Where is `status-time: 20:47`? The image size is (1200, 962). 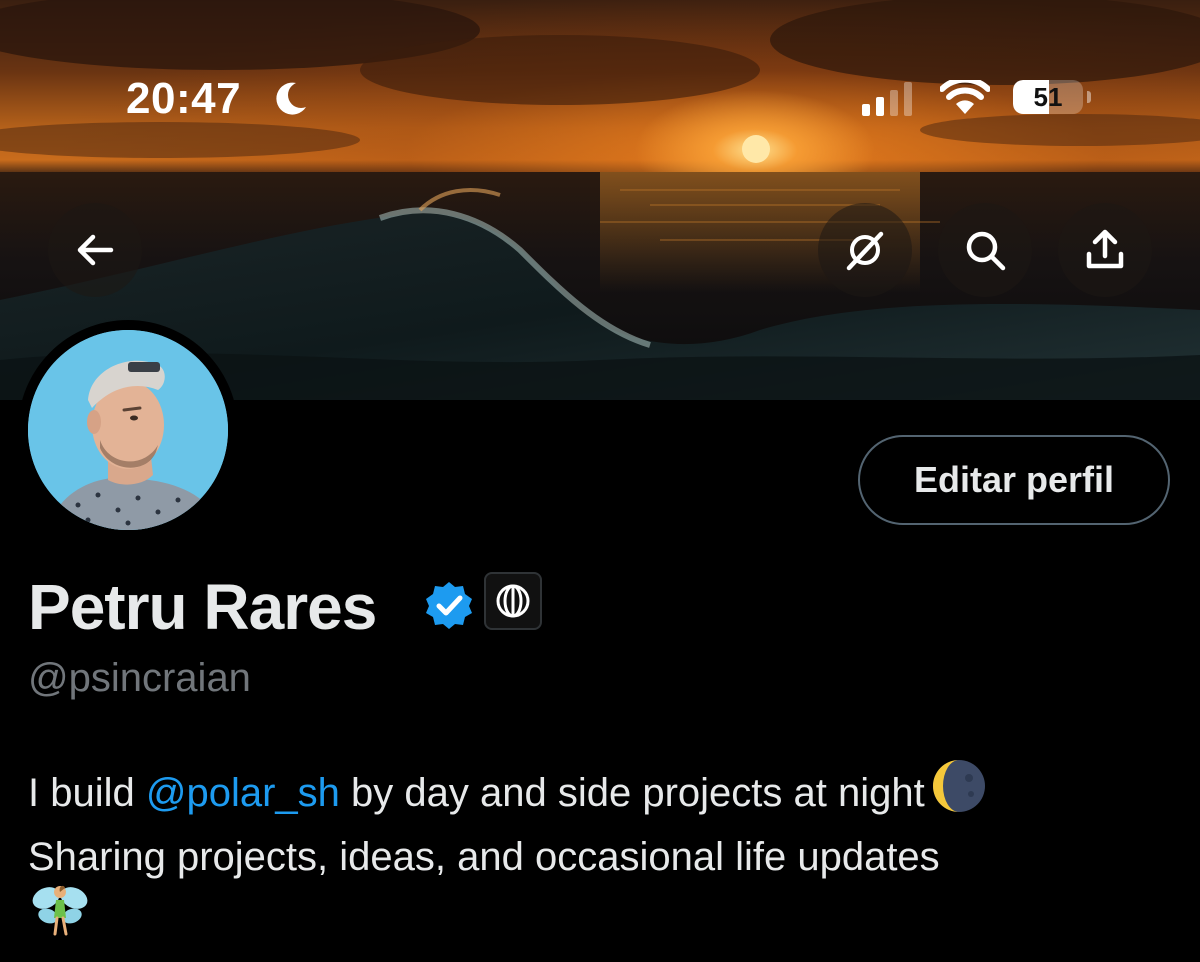
status-time: 20:47 is located at coordinates (184, 98).